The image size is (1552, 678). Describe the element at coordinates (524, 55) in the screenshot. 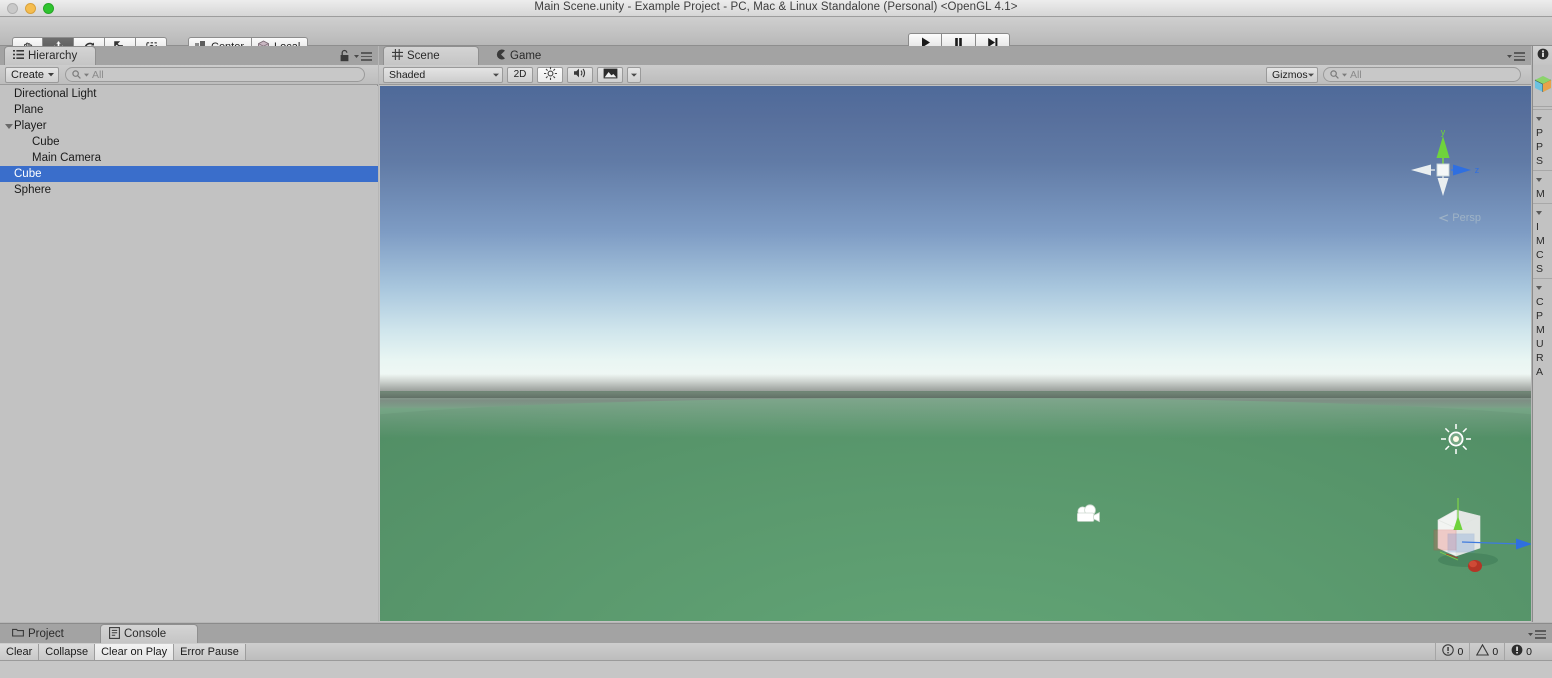

I see `tab-game: Game` at that location.